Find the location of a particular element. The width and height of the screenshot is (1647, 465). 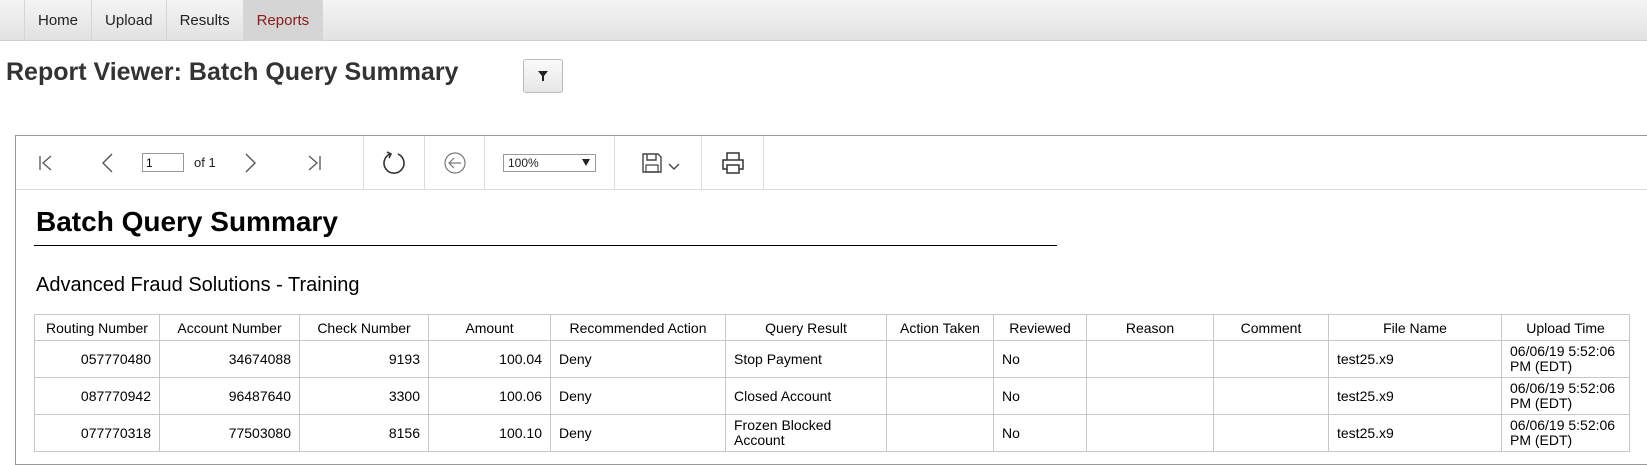

nav-tab-results: Results is located at coordinates (204, 20).